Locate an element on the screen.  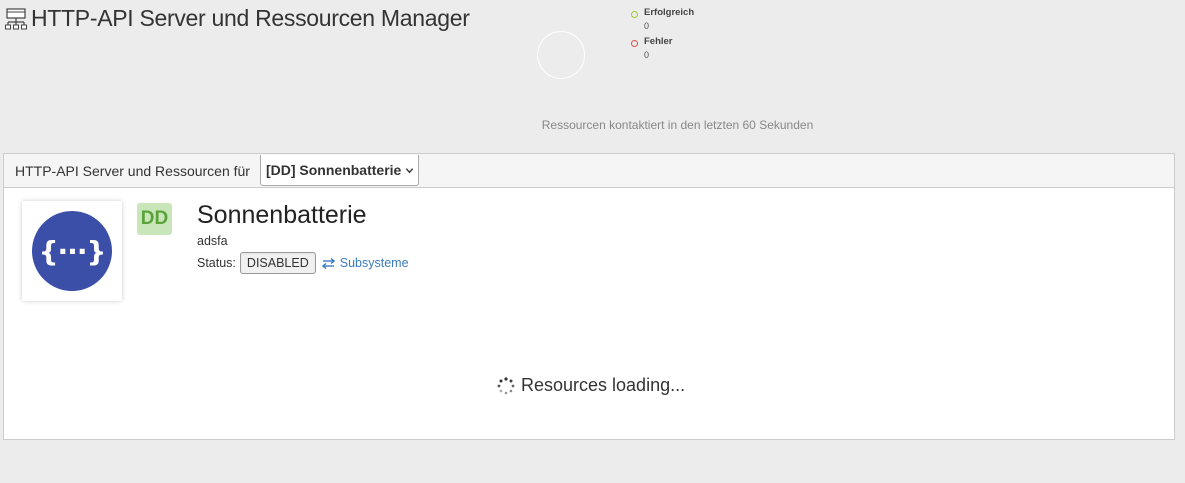
subsystems-link: Subsysteme is located at coordinates (365, 263).